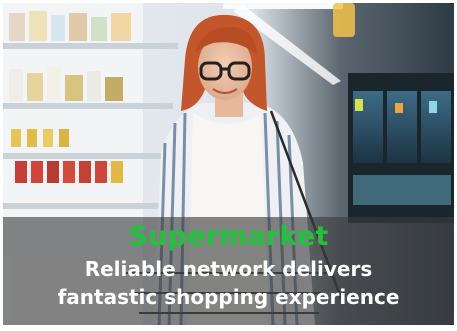 The height and width of the screenshot is (331, 457). I want to click on headline-line-2: fantastic shopping experience, so click(228, 297).